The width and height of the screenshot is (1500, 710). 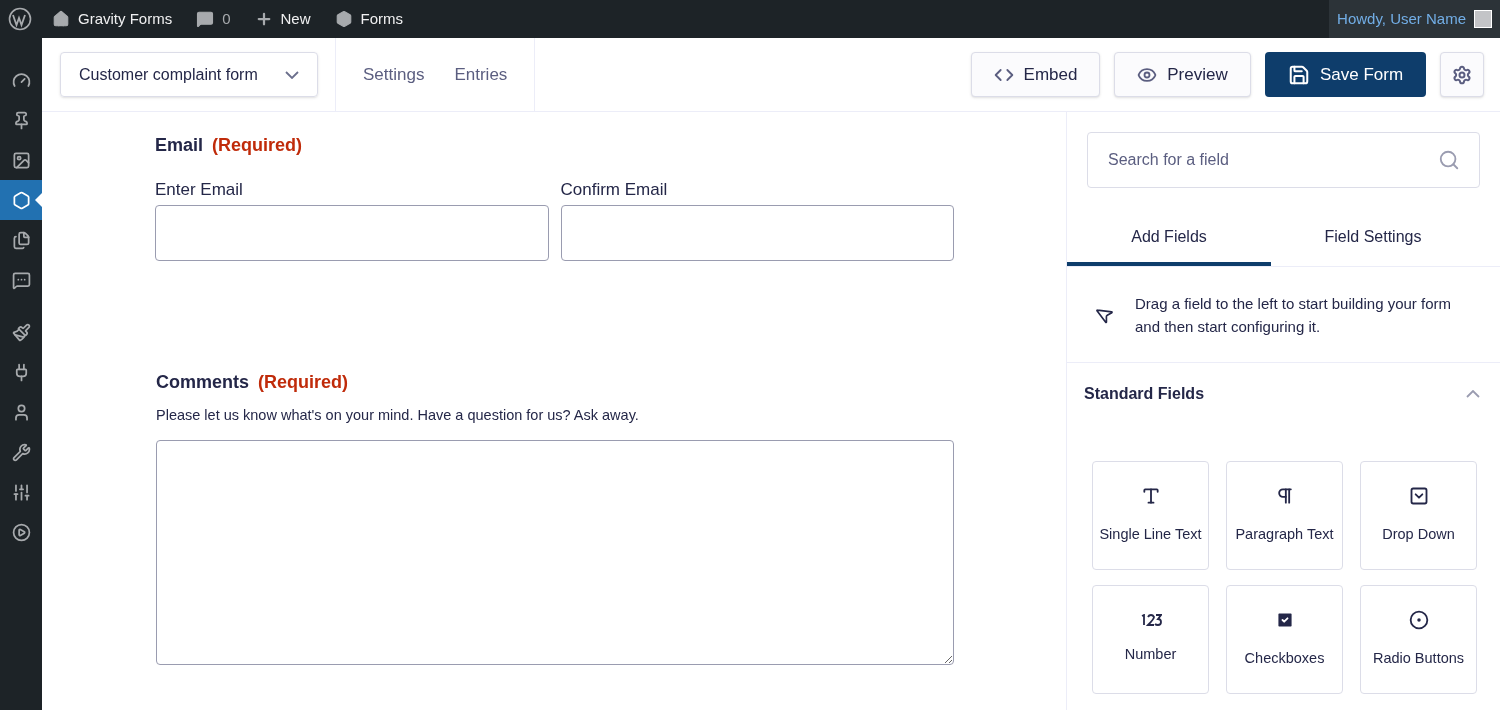 What do you see at coordinates (1284, 639) in the screenshot?
I see `field-type-button: Checkboxes` at bounding box center [1284, 639].